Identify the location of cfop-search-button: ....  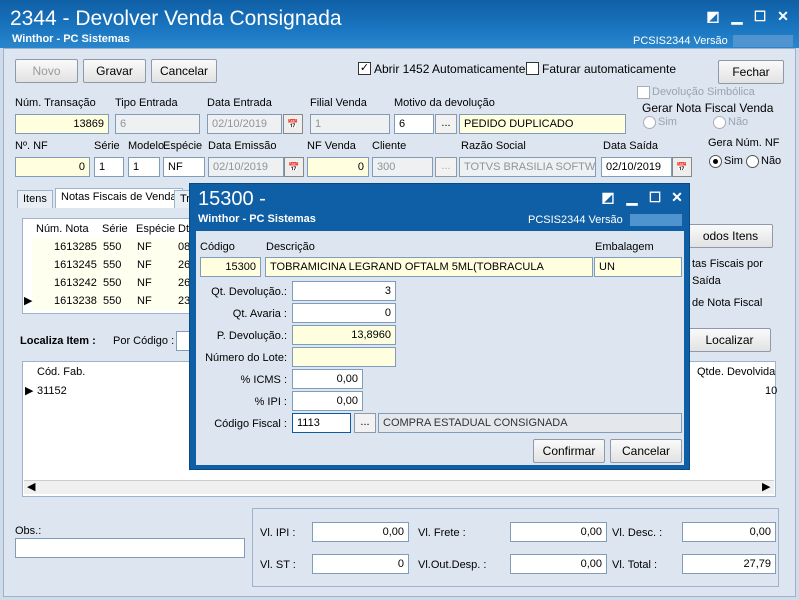
(365, 423).